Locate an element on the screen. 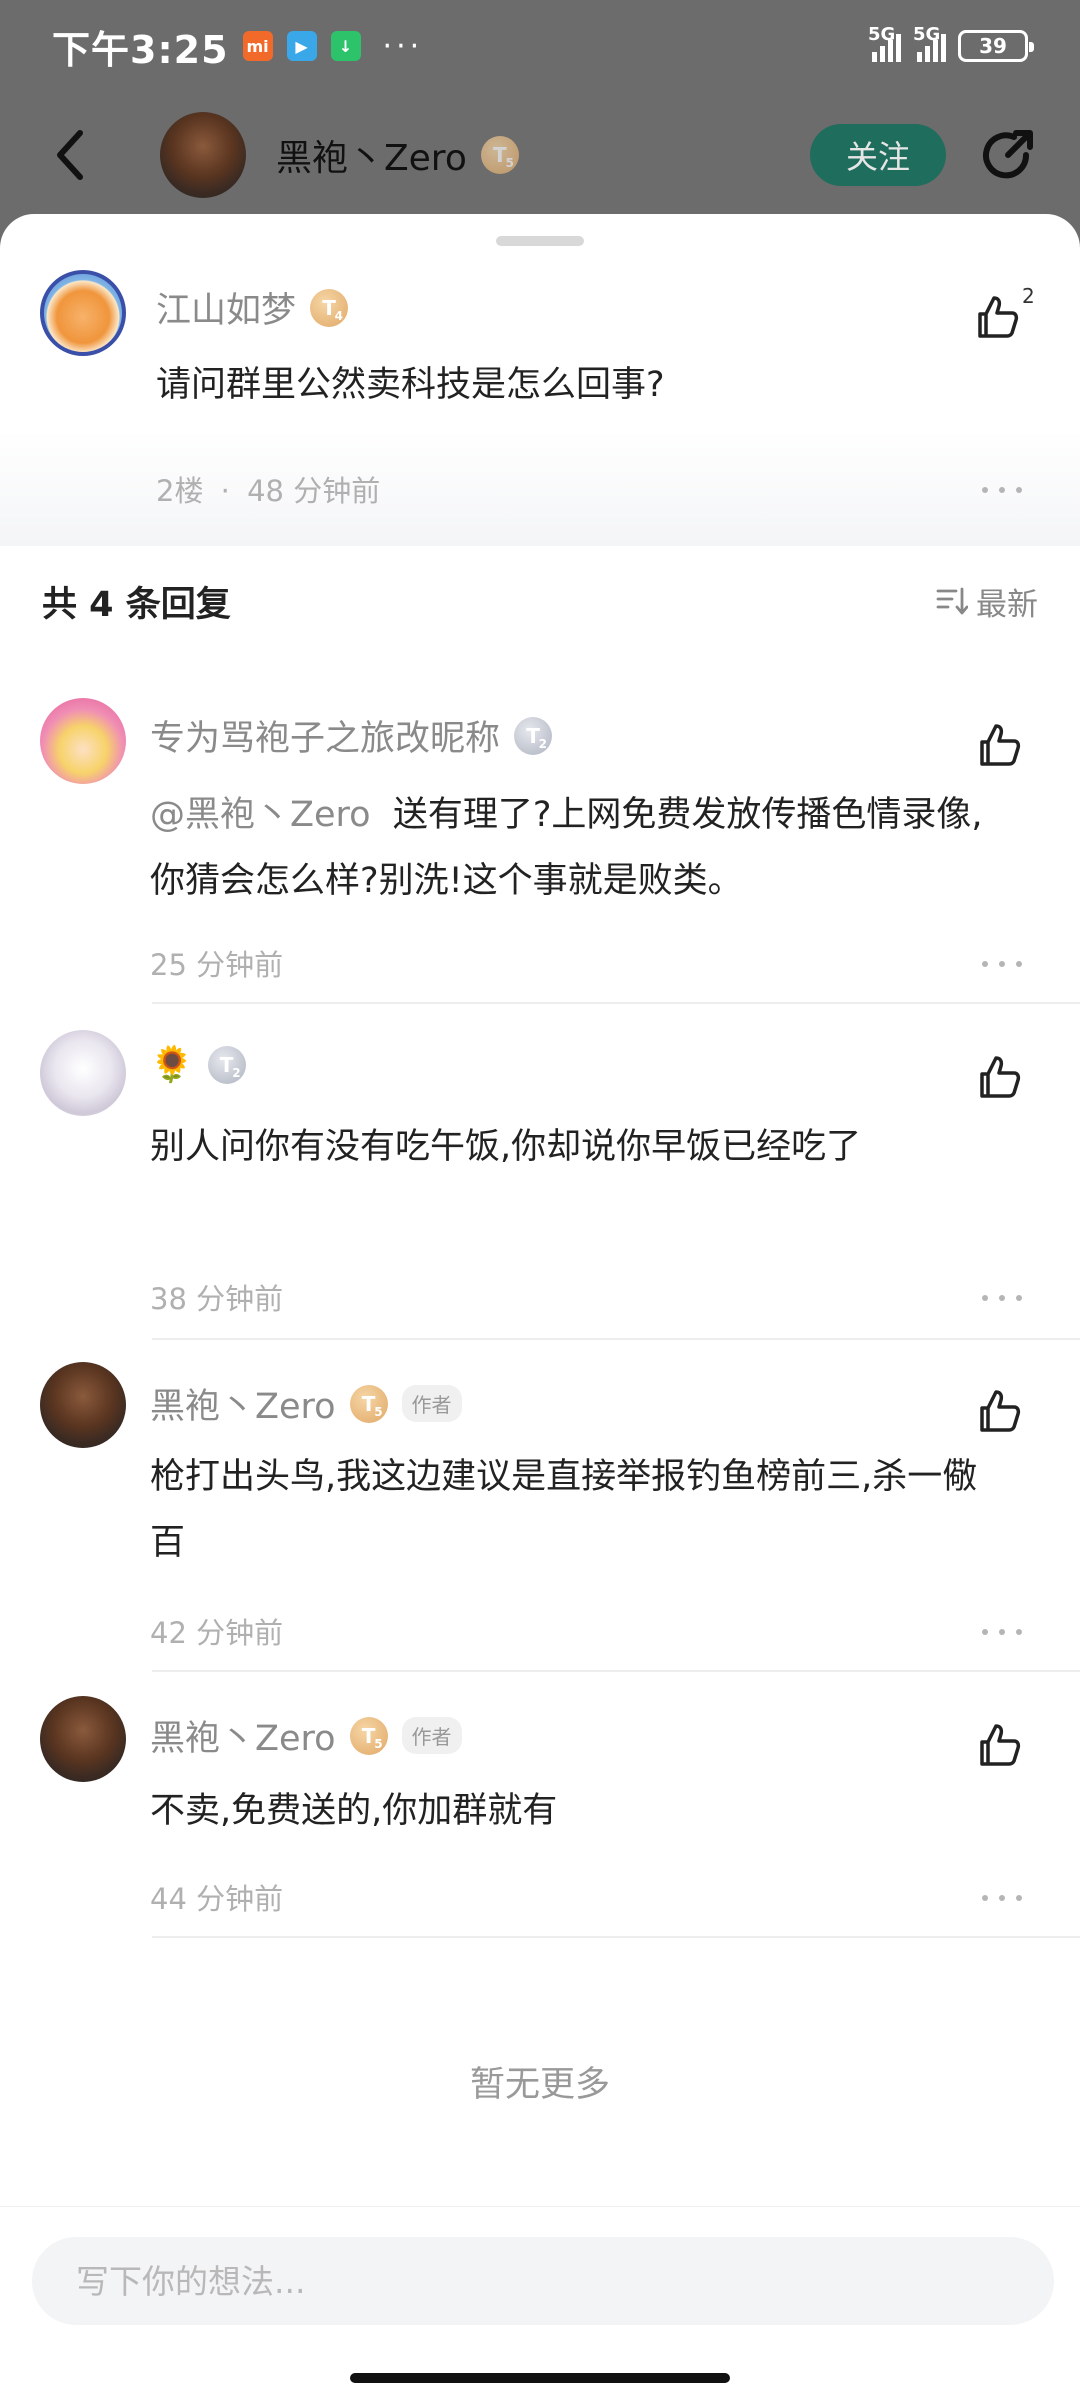  mention-link: @黑袍丶Zero is located at coordinates (260, 815).